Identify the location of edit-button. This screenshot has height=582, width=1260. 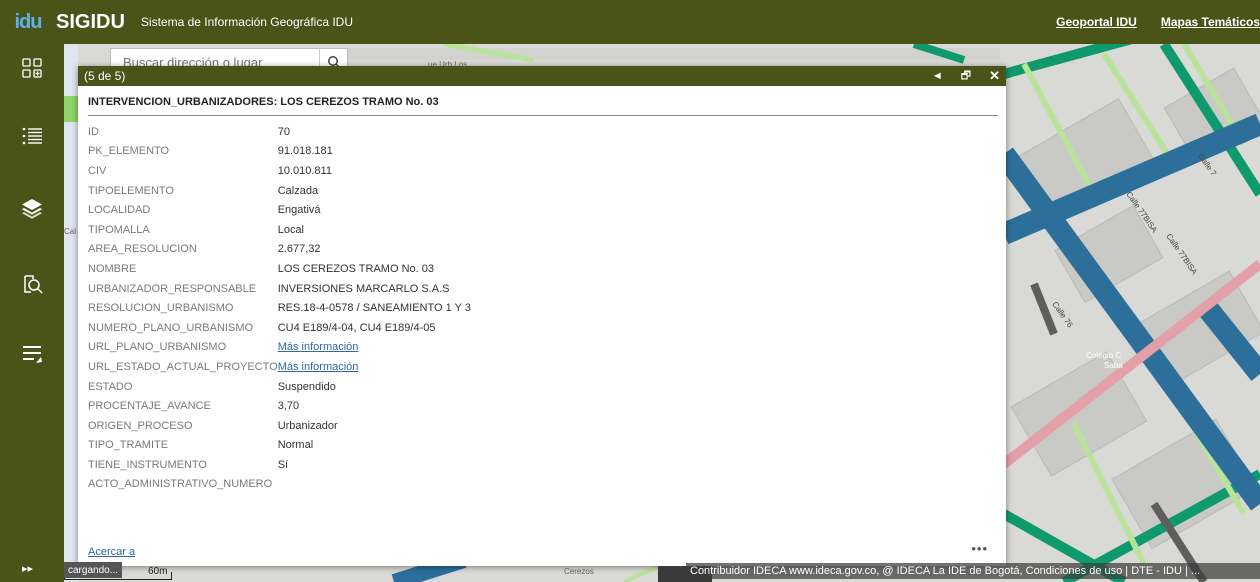
(32, 354).